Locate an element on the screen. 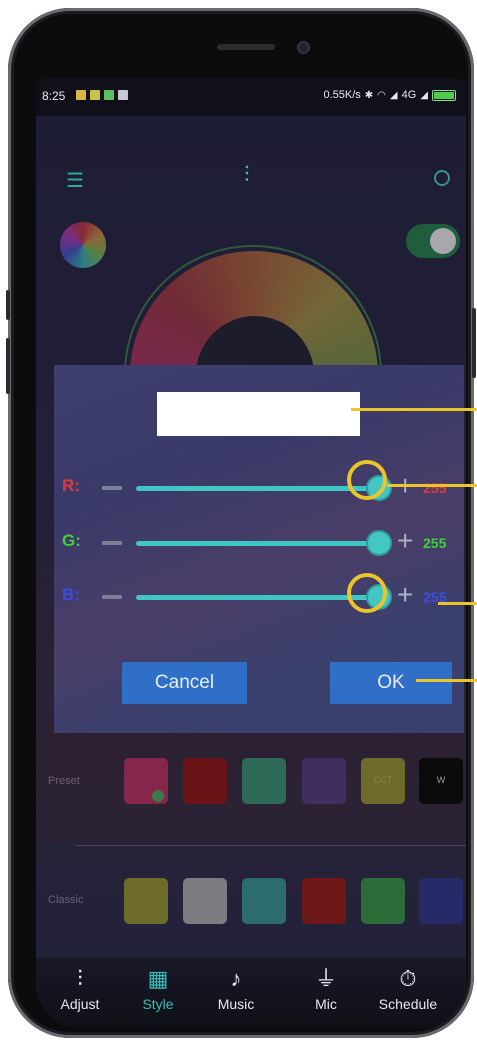 This screenshot has height=1041, width=477. blue-plus-button: + is located at coordinates (405, 595).